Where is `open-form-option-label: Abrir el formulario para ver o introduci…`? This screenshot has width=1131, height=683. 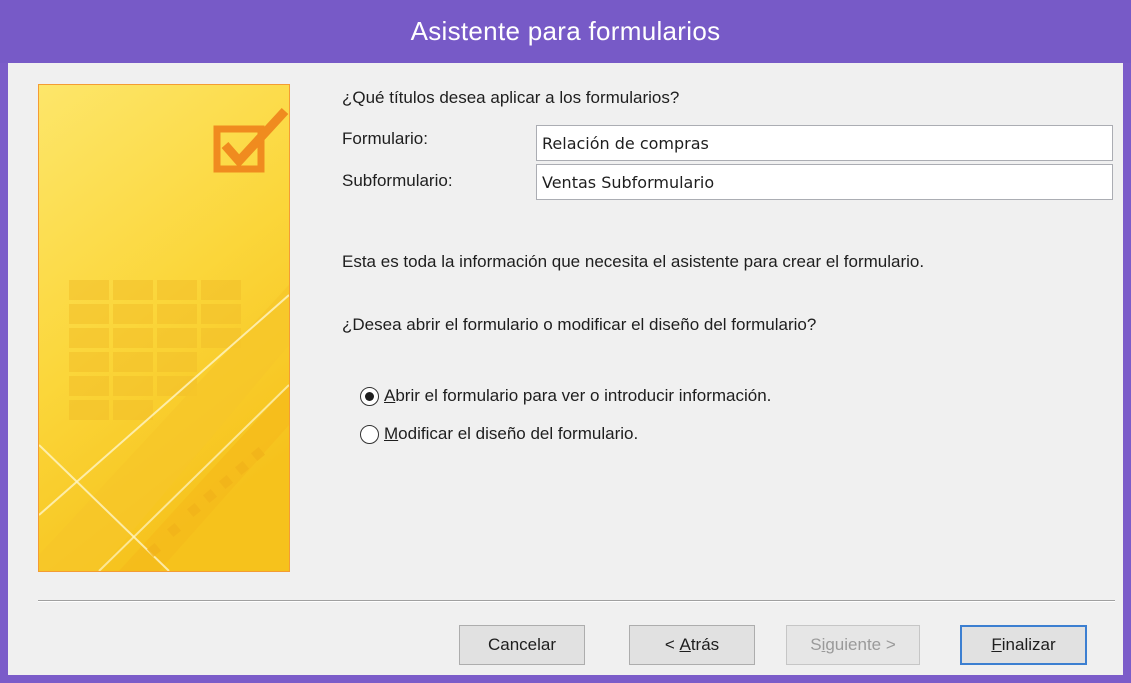
open-form-option-label: Abrir el formulario para ver o introduci… is located at coordinates (578, 395).